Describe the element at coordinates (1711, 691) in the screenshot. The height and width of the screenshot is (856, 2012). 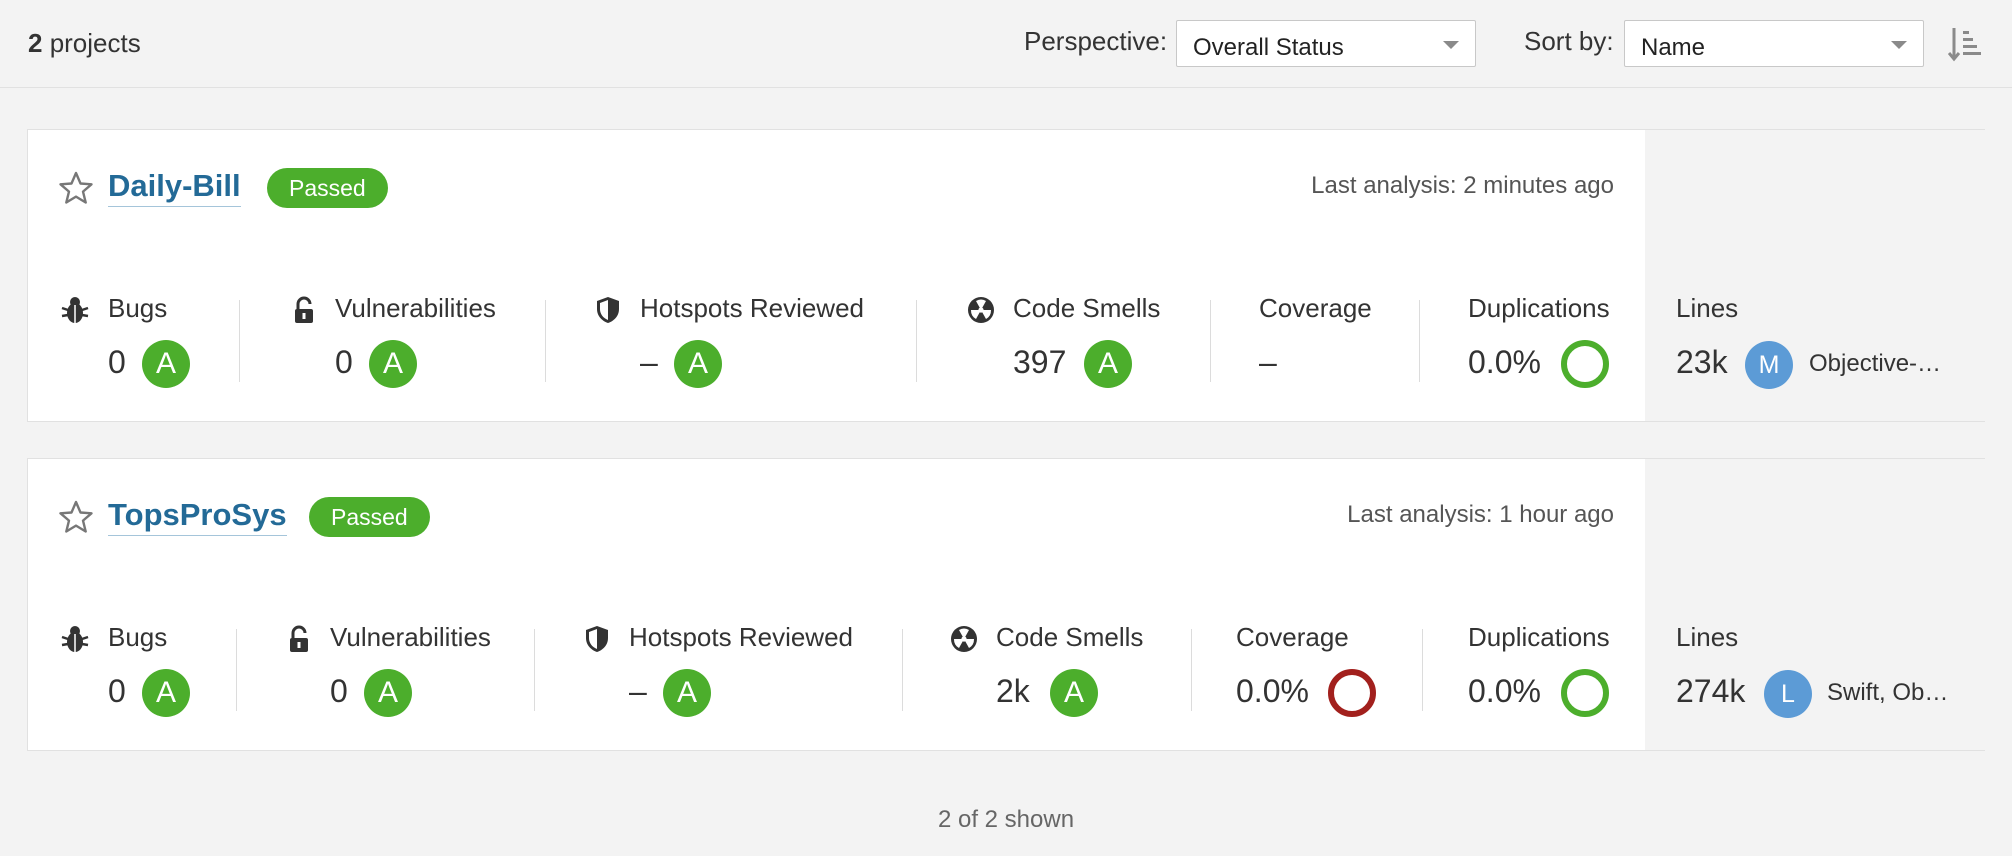
I see `lines-value: 274k` at that location.